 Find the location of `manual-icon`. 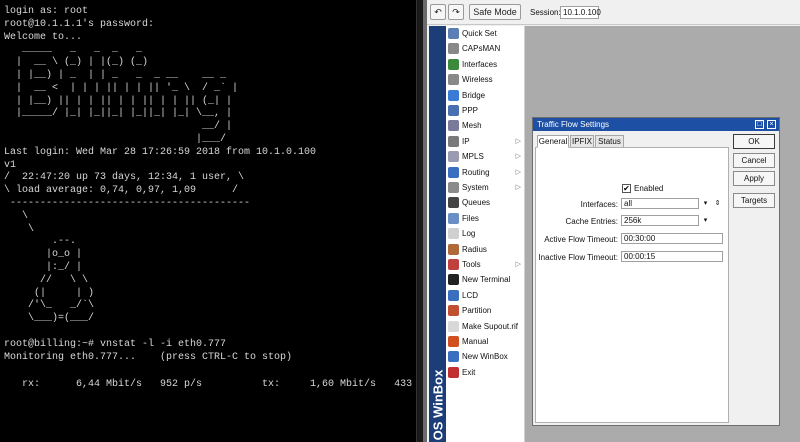

manual-icon is located at coordinates (453, 341).